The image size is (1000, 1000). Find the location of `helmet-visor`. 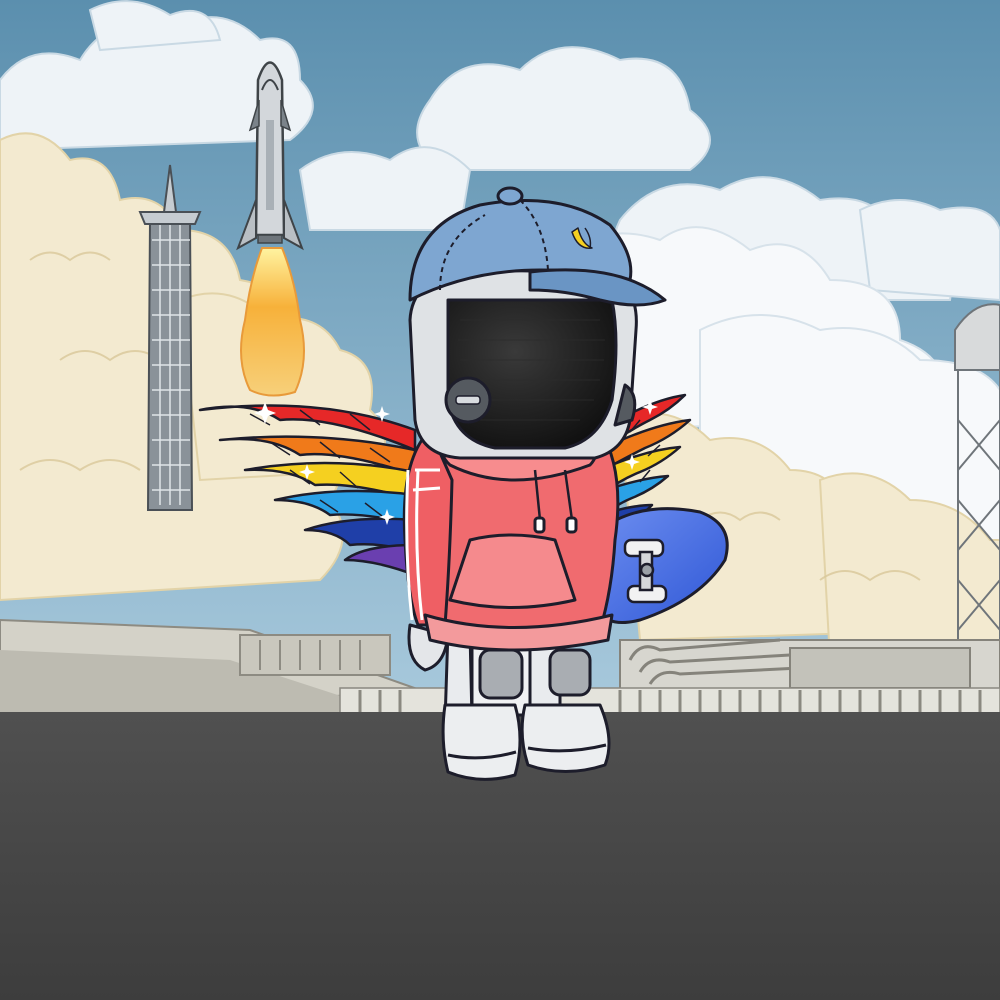

helmet-visor is located at coordinates (532, 374).